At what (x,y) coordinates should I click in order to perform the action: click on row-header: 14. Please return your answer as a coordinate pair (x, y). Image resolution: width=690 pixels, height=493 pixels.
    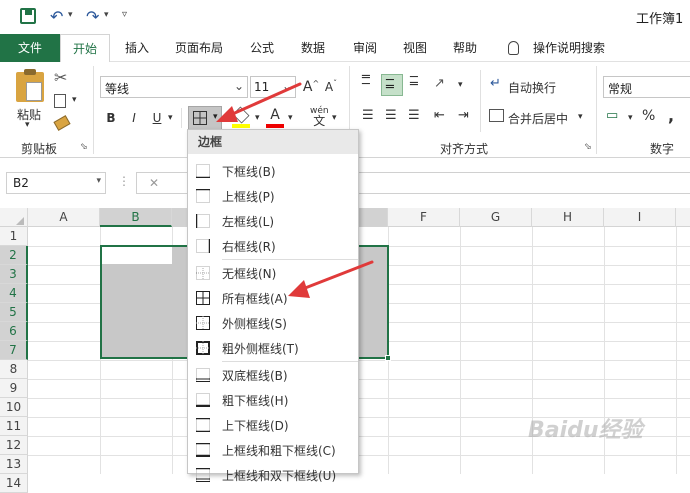
    Looking at the image, I should click on (14, 483).